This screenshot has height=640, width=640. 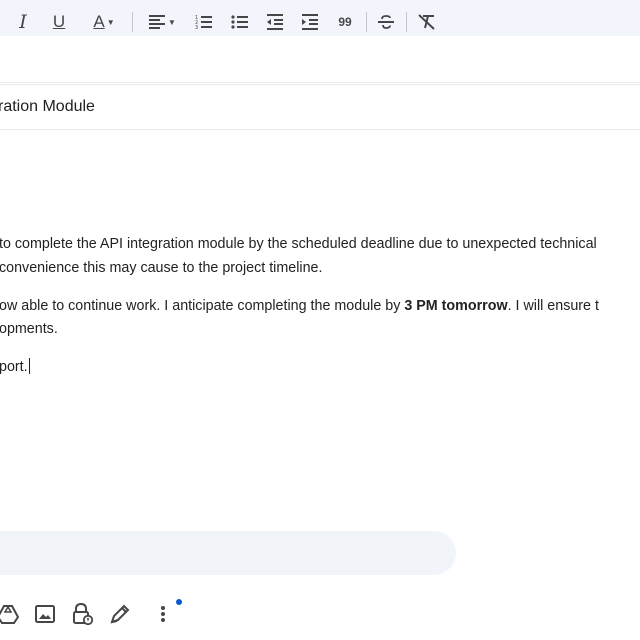 I want to click on drive-button, so click(x=10, y=614).